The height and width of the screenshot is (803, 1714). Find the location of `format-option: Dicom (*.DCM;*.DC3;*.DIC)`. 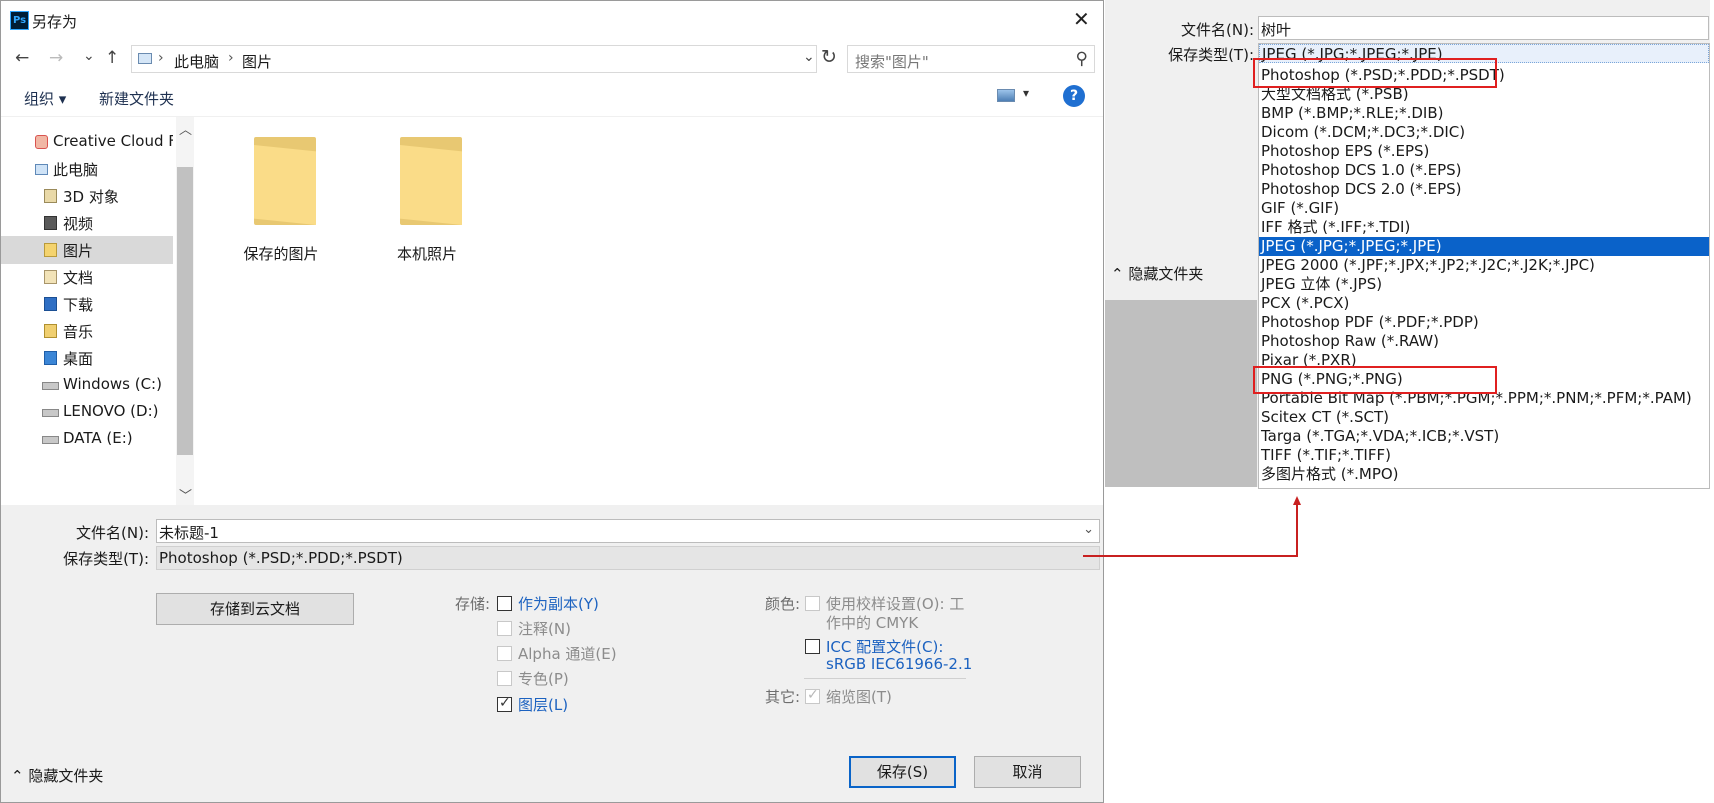

format-option: Dicom (*.DCM;*.DC3;*.DIC) is located at coordinates (1484, 132).